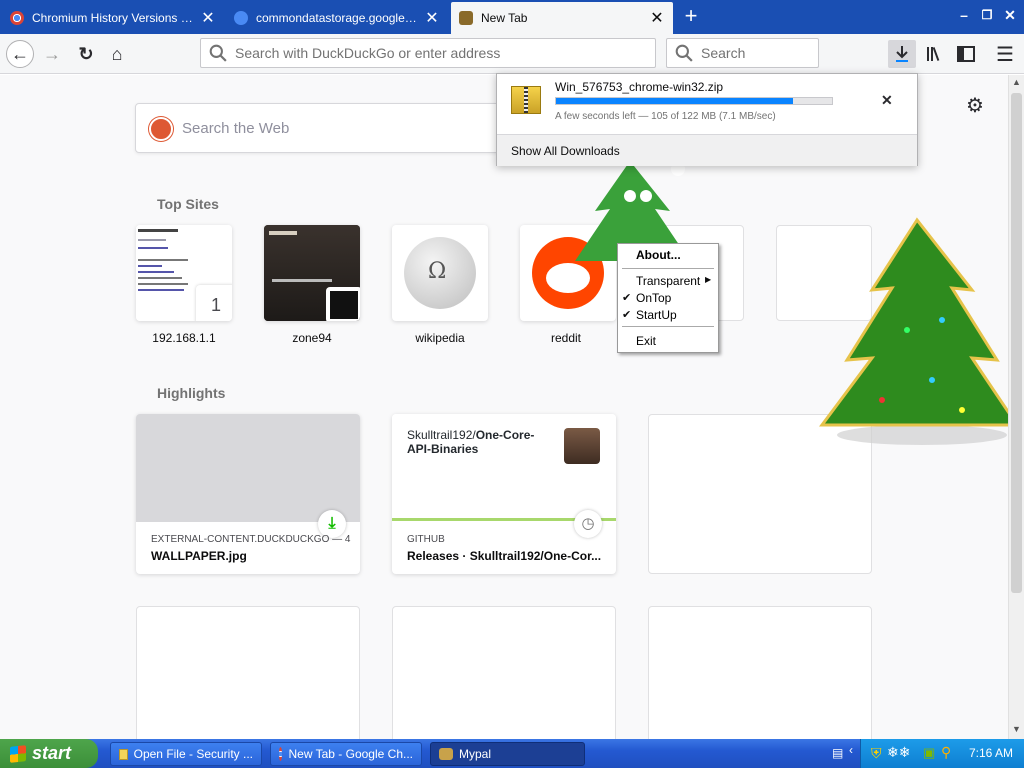 The width and height of the screenshot is (1024, 768). I want to click on menu-item-startup: StartUp, so click(656, 315).